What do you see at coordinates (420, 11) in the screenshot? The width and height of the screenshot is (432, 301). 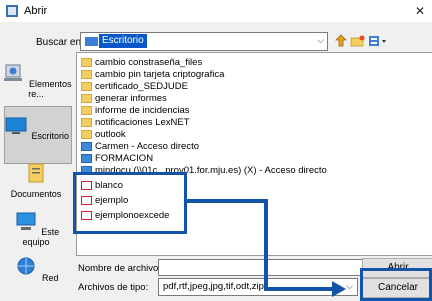 I see `close-icon: ✕` at bounding box center [420, 11].